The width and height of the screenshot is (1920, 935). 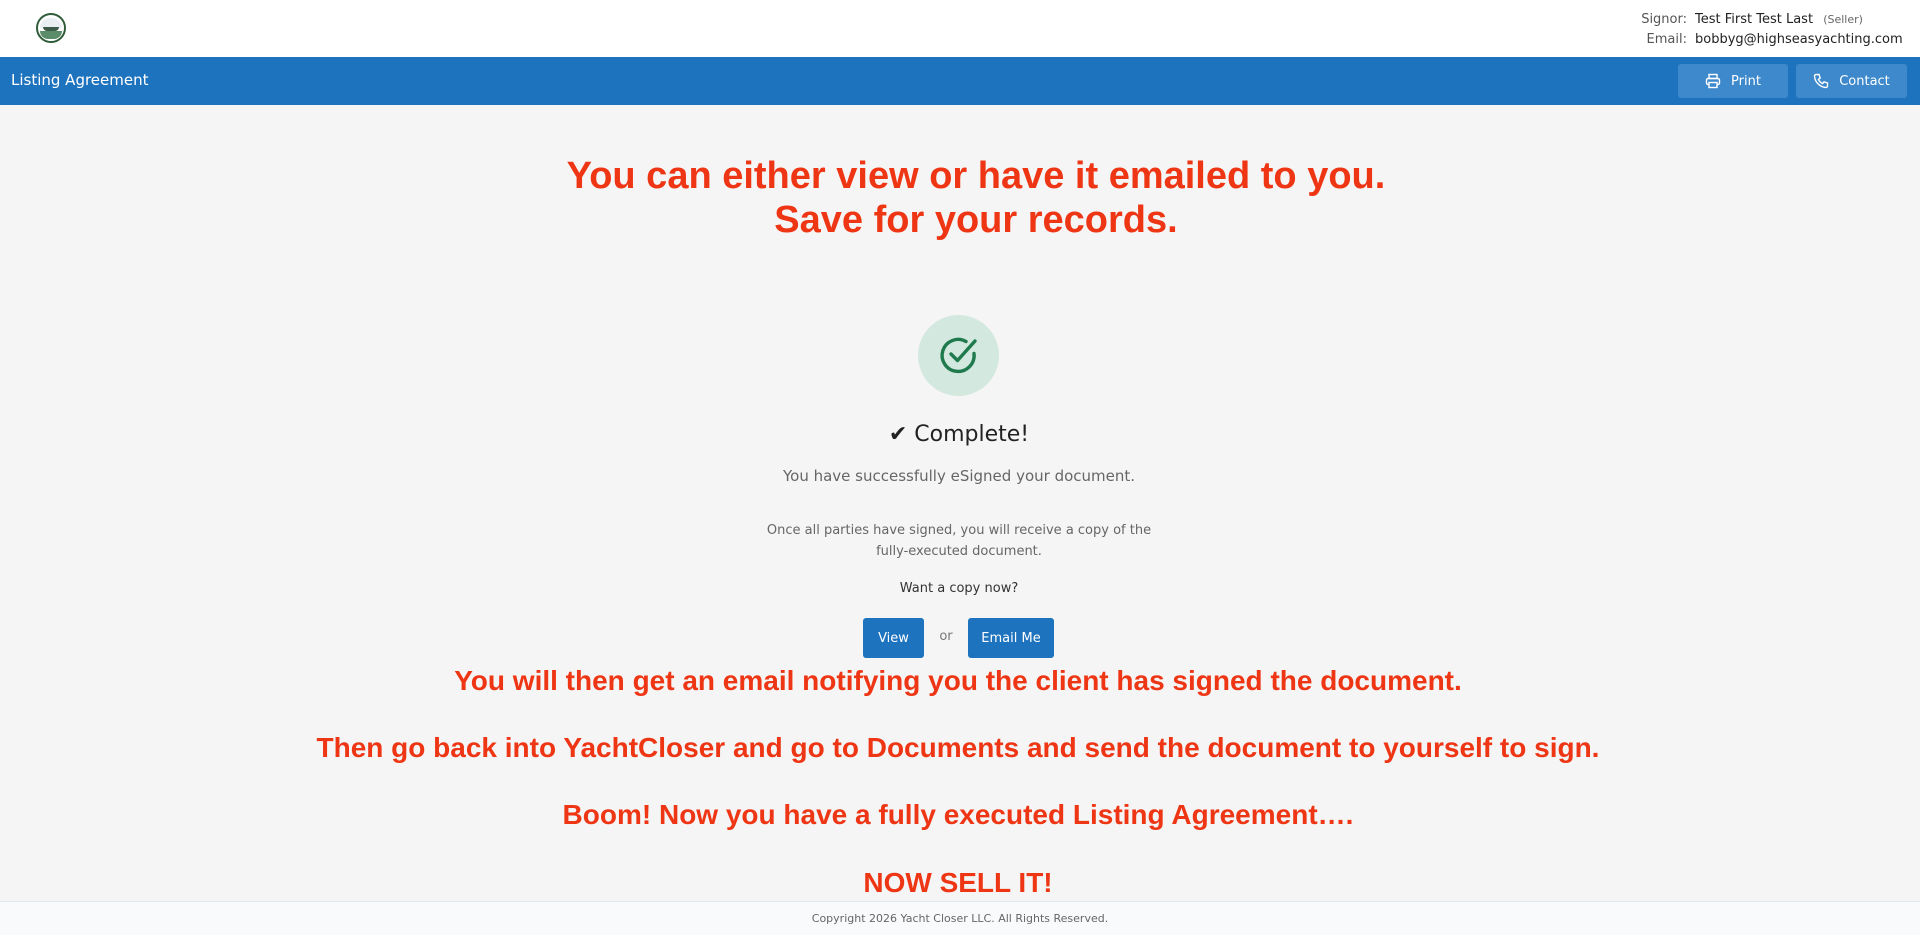 I want to click on signor-row: Signor: Test First Test Last (Seller), so click(x=1765, y=19).